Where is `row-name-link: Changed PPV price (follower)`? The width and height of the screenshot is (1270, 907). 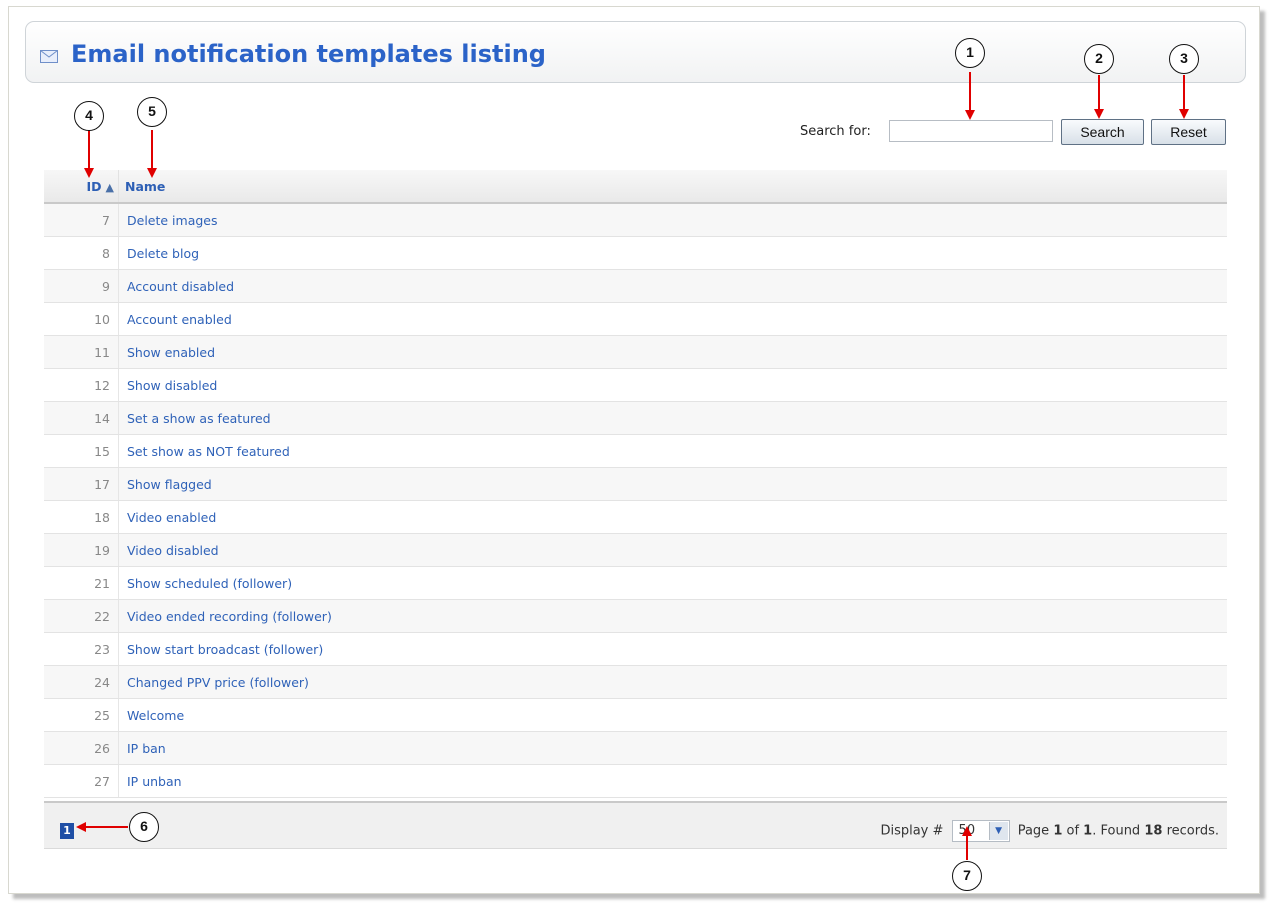 row-name-link: Changed PPV price (follower) is located at coordinates (672, 682).